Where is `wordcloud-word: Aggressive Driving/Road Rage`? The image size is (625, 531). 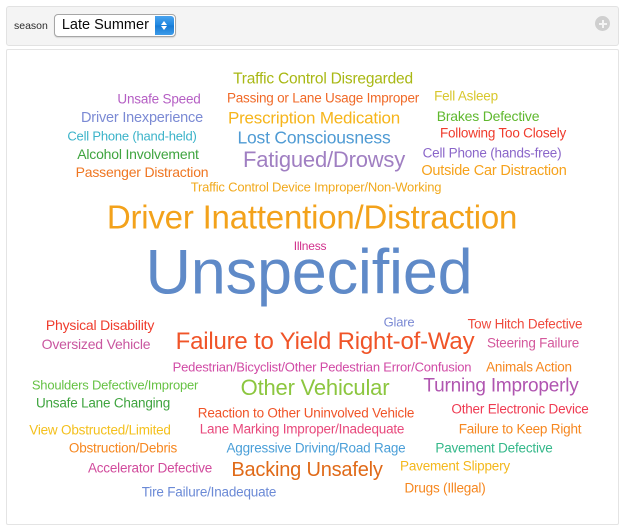 wordcloud-word: Aggressive Driving/Road Rage is located at coordinates (316, 448).